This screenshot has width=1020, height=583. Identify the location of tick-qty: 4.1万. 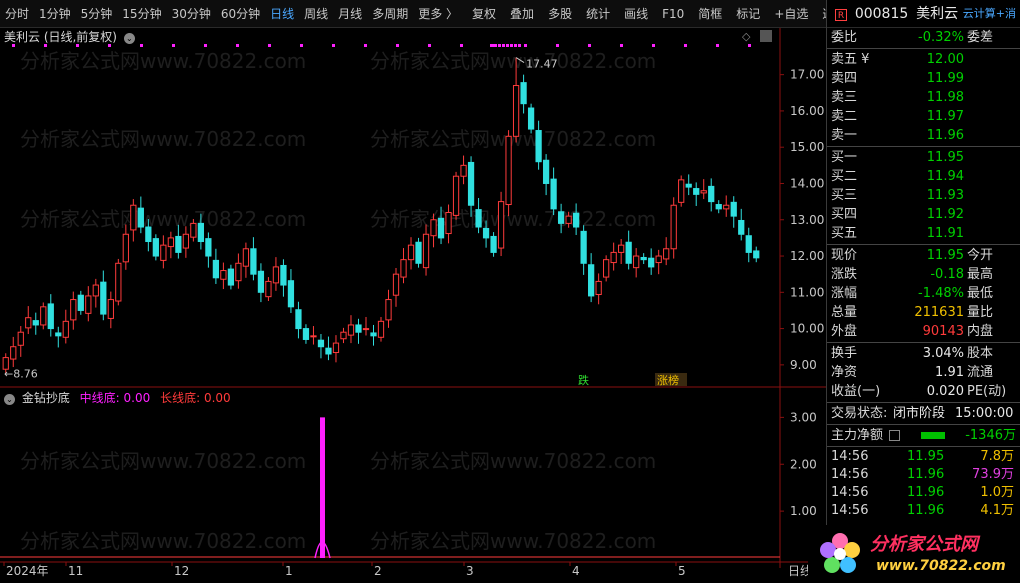
(997, 510).